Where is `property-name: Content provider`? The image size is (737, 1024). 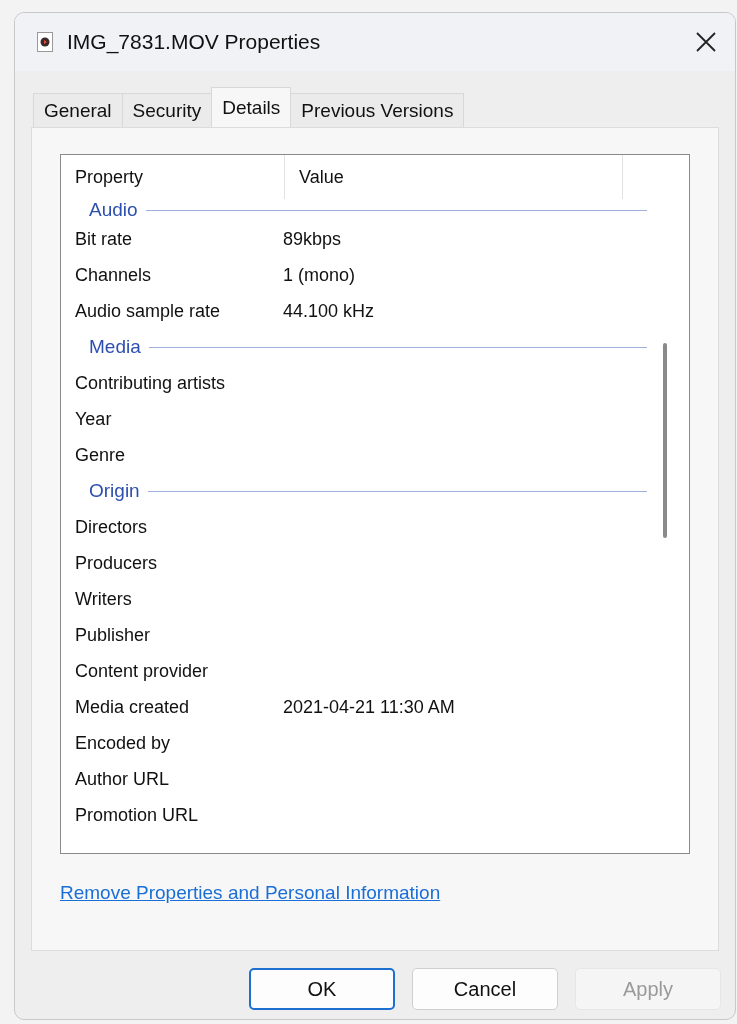 property-name: Content provider is located at coordinates (142, 671).